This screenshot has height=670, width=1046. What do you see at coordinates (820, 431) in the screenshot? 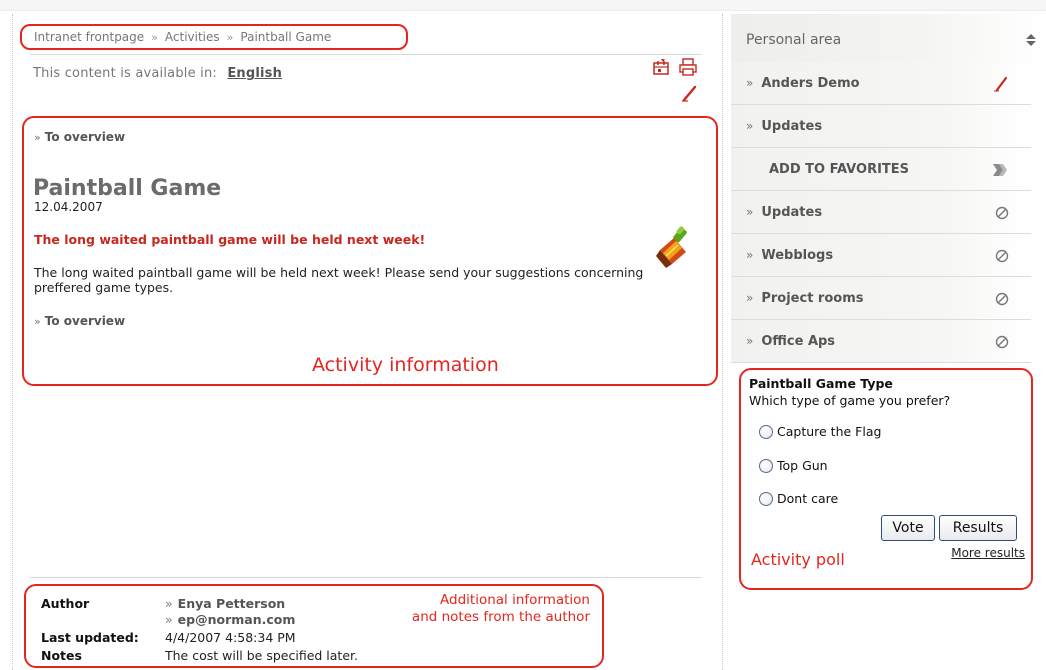
I see `poll-option-capture-the-flag: Capture the Flag` at bounding box center [820, 431].